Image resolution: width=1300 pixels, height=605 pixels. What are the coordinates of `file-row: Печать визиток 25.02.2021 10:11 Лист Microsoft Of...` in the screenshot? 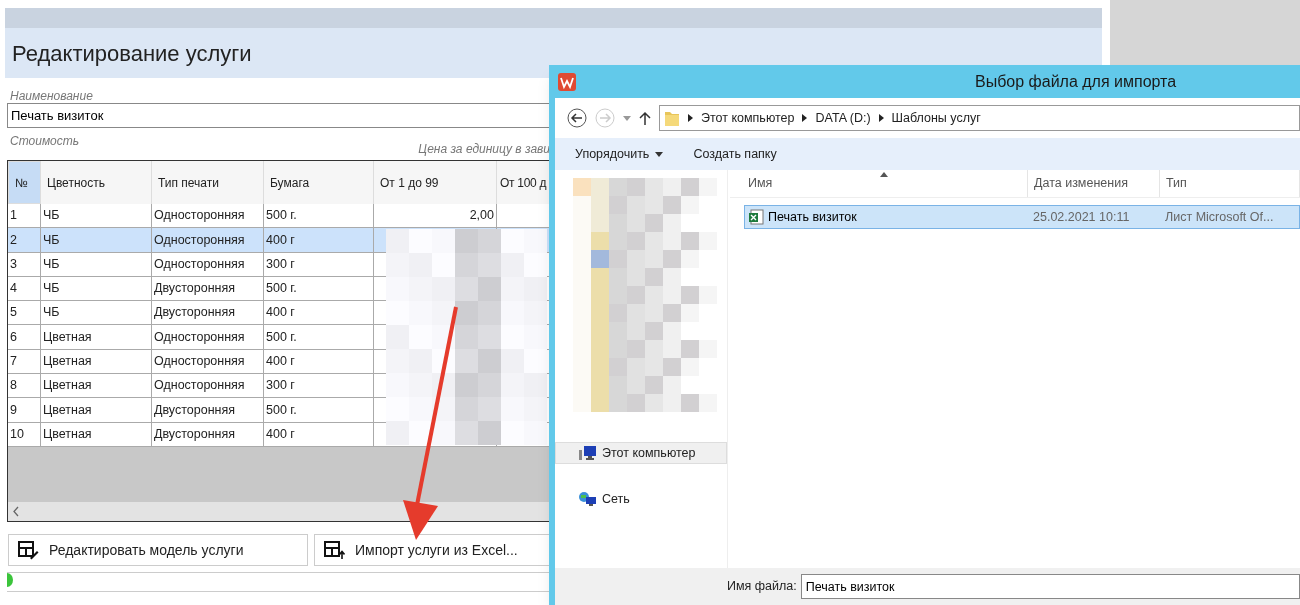 It's located at (1022, 217).